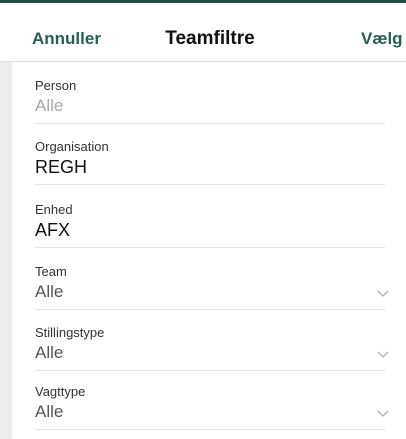 The height and width of the screenshot is (439, 406). Describe the element at coordinates (54, 209) in the screenshot. I see `enhed-label: Enhed` at that location.